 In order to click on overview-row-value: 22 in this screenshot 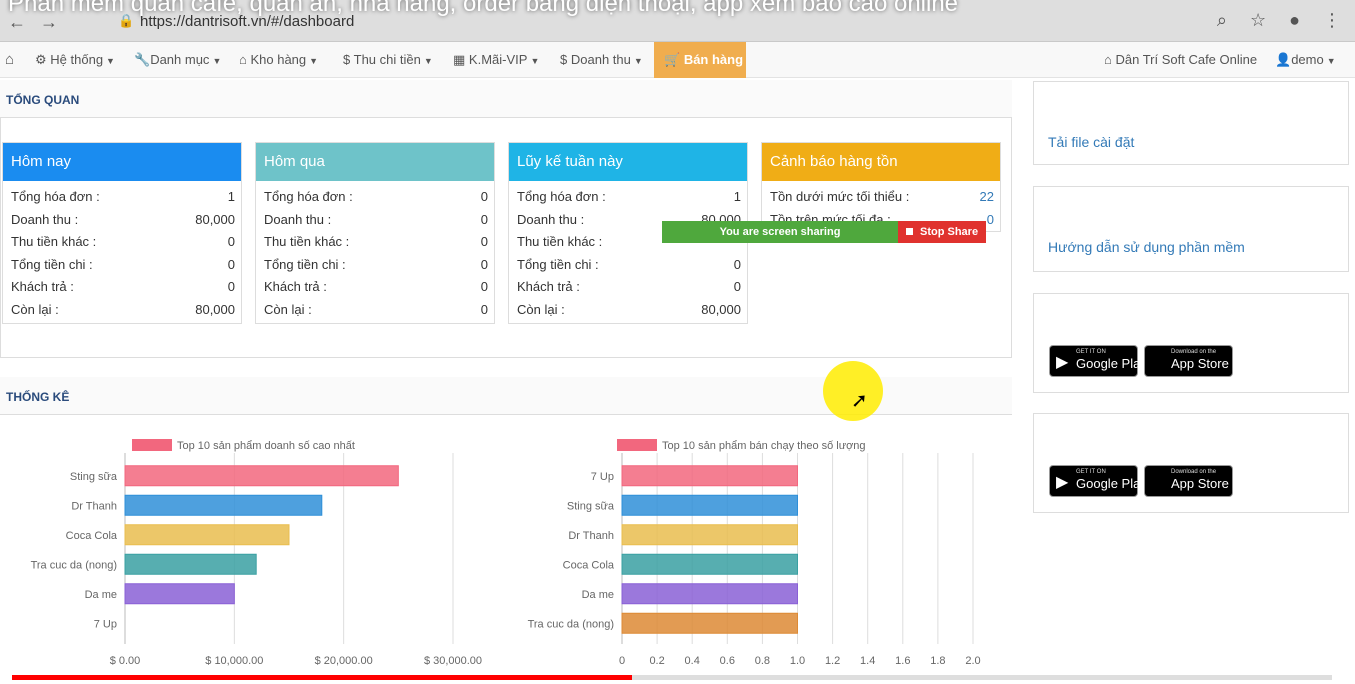, I will do `click(987, 196)`.